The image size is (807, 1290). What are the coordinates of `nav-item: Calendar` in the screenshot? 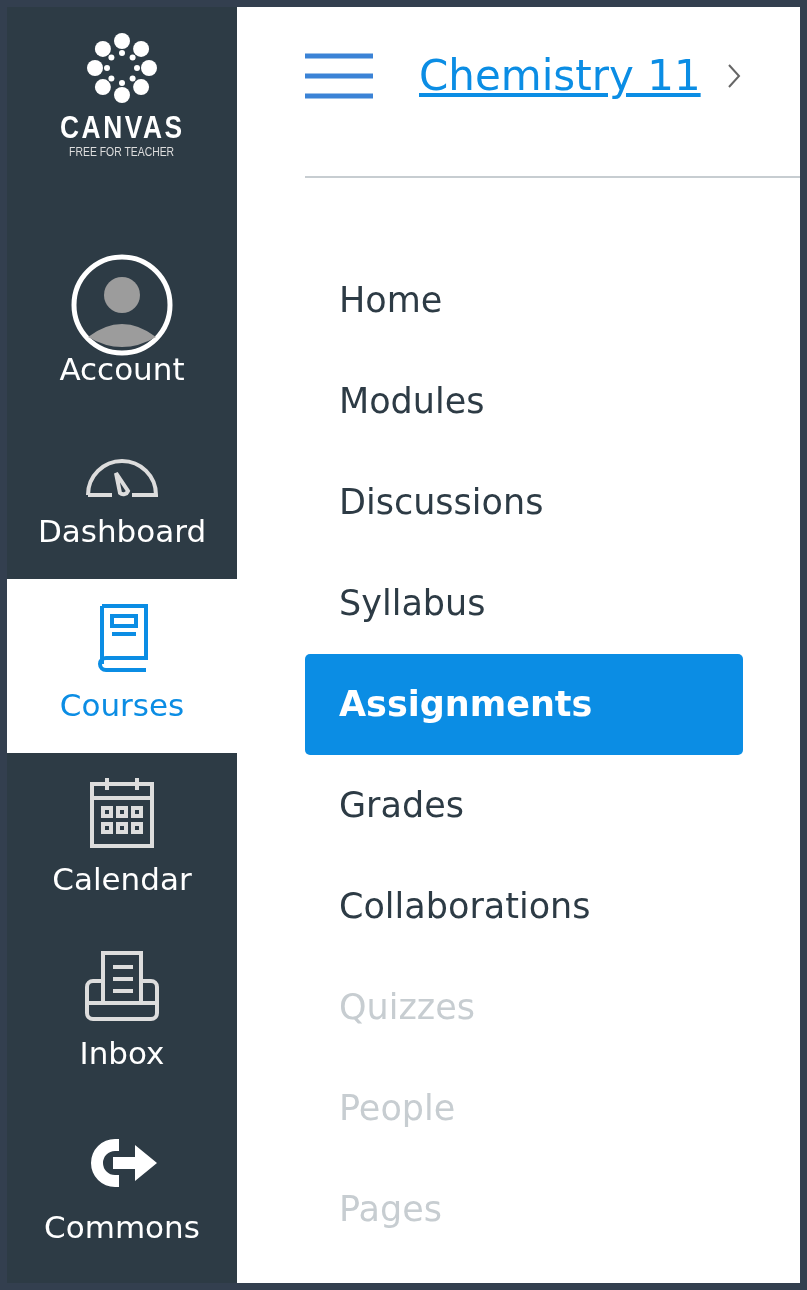 It's located at (122, 840).